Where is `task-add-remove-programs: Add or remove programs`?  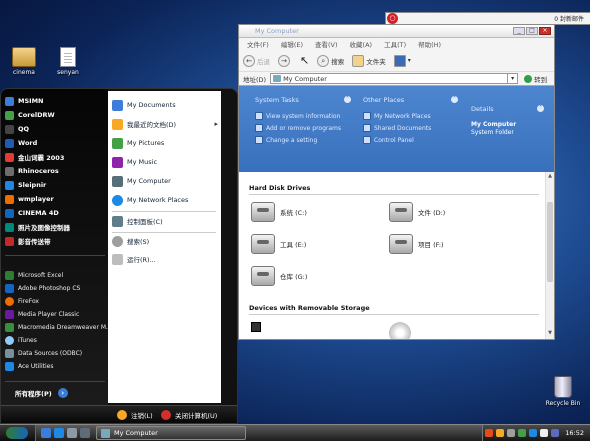
task-add-remove-programs: Add or remove programs is located at coordinates (298, 128).